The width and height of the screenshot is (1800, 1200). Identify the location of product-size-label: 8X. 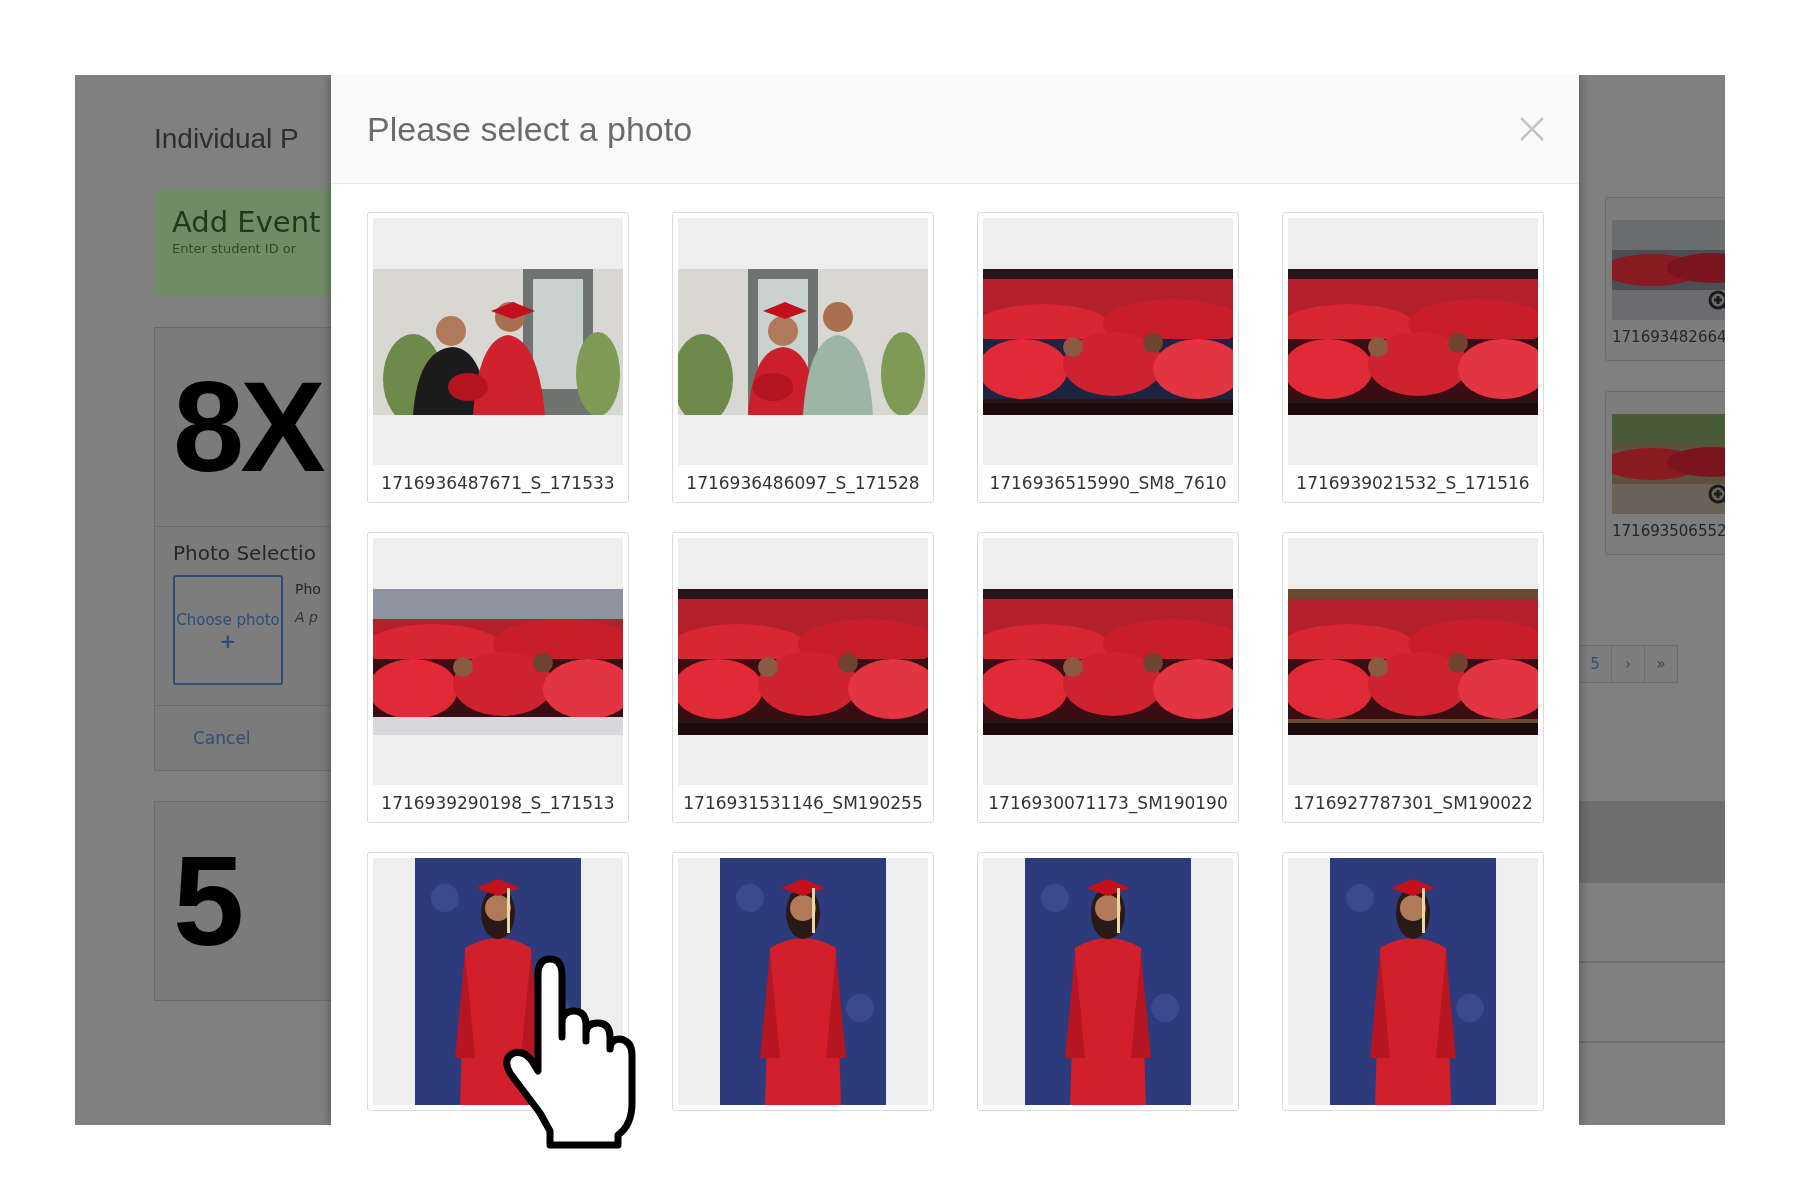
(248, 427).